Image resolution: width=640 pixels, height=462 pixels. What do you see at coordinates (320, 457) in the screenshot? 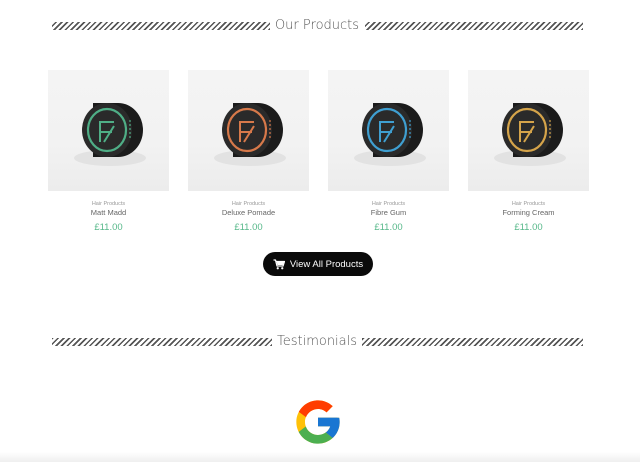
I see `bottom-fade` at bounding box center [320, 457].